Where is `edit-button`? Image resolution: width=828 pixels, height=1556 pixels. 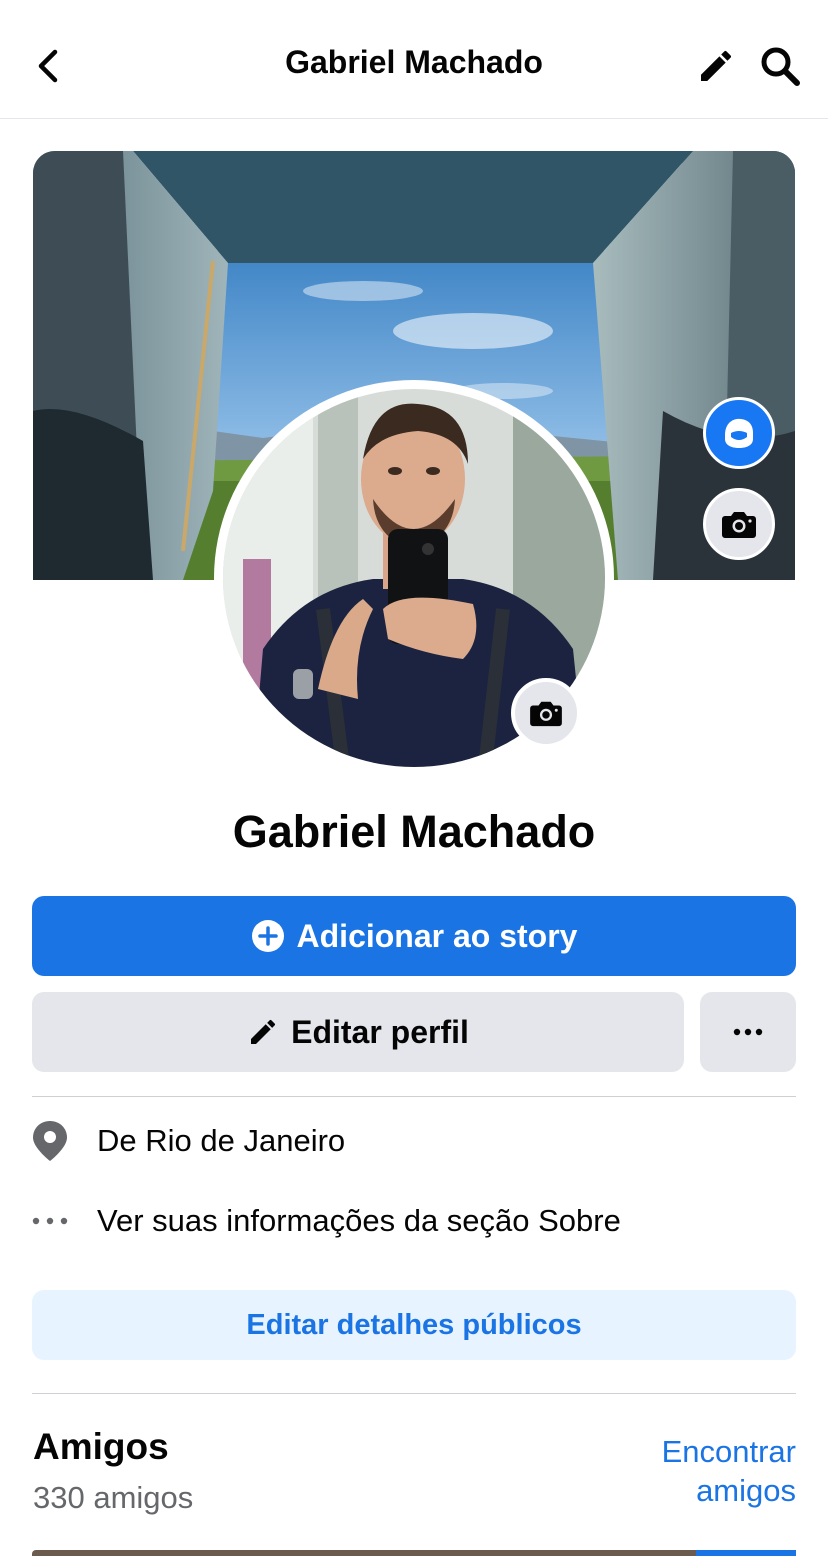 edit-button is located at coordinates (716, 66).